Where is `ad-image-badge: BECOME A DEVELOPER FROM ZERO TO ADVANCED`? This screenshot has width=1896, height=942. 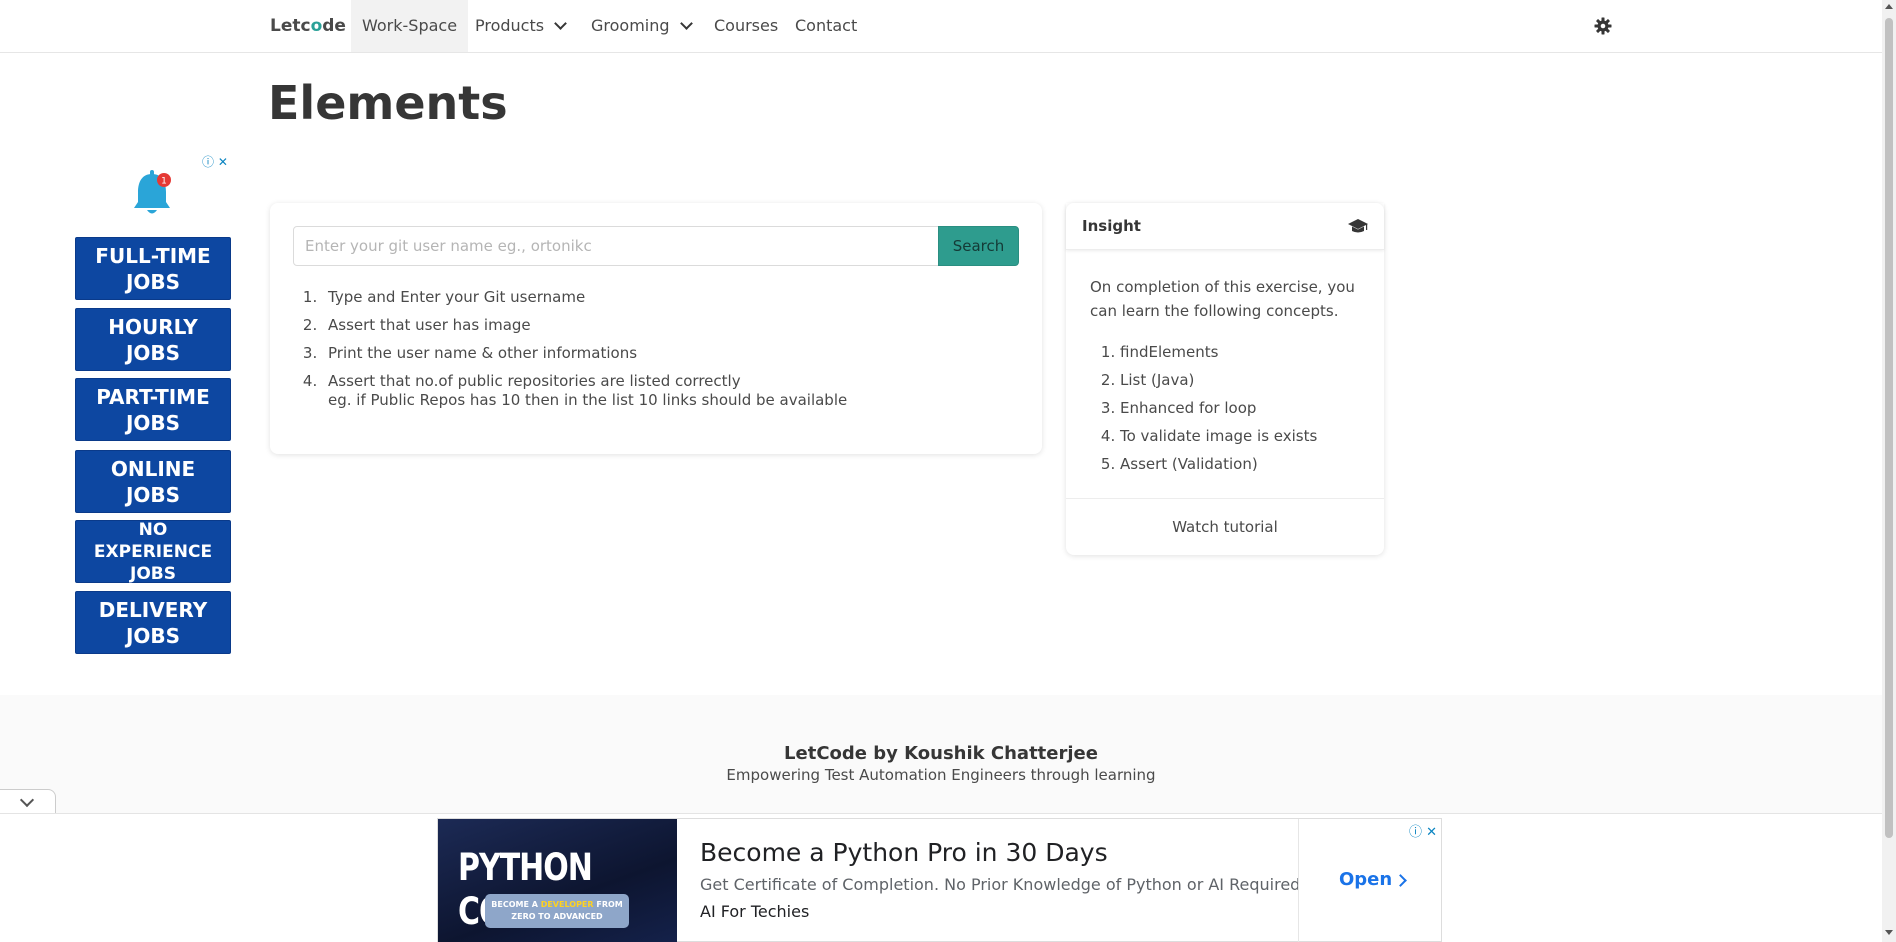 ad-image-badge: BECOME A DEVELOPER FROM ZERO TO ADVANCED is located at coordinates (557, 911).